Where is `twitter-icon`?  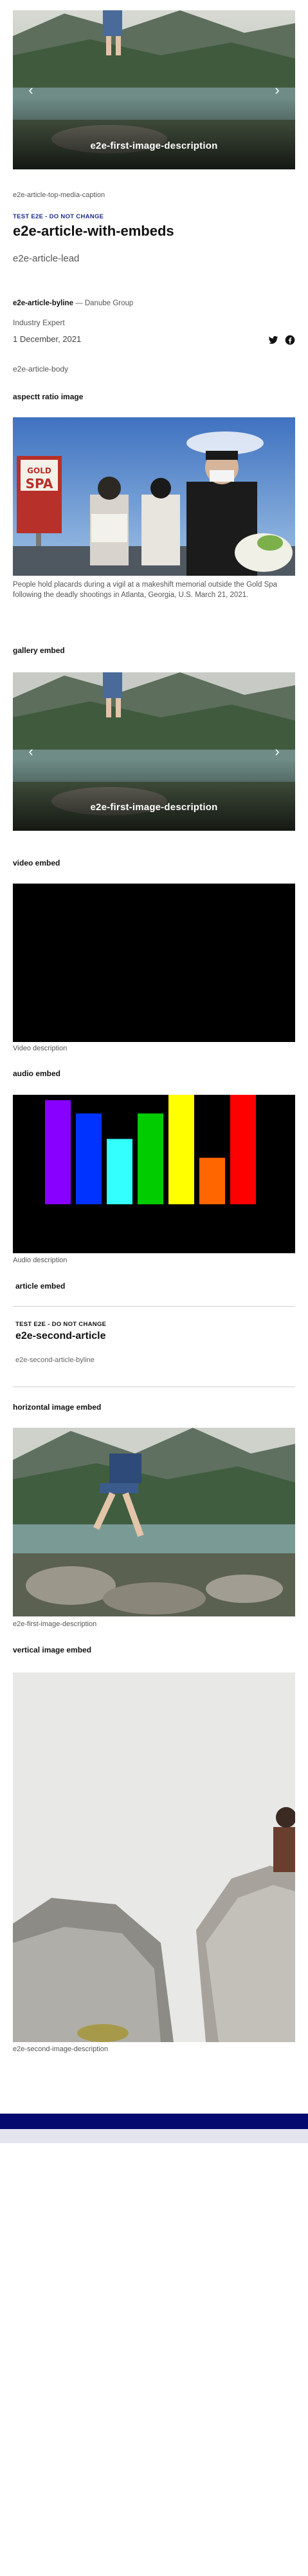
twitter-icon is located at coordinates (273, 340).